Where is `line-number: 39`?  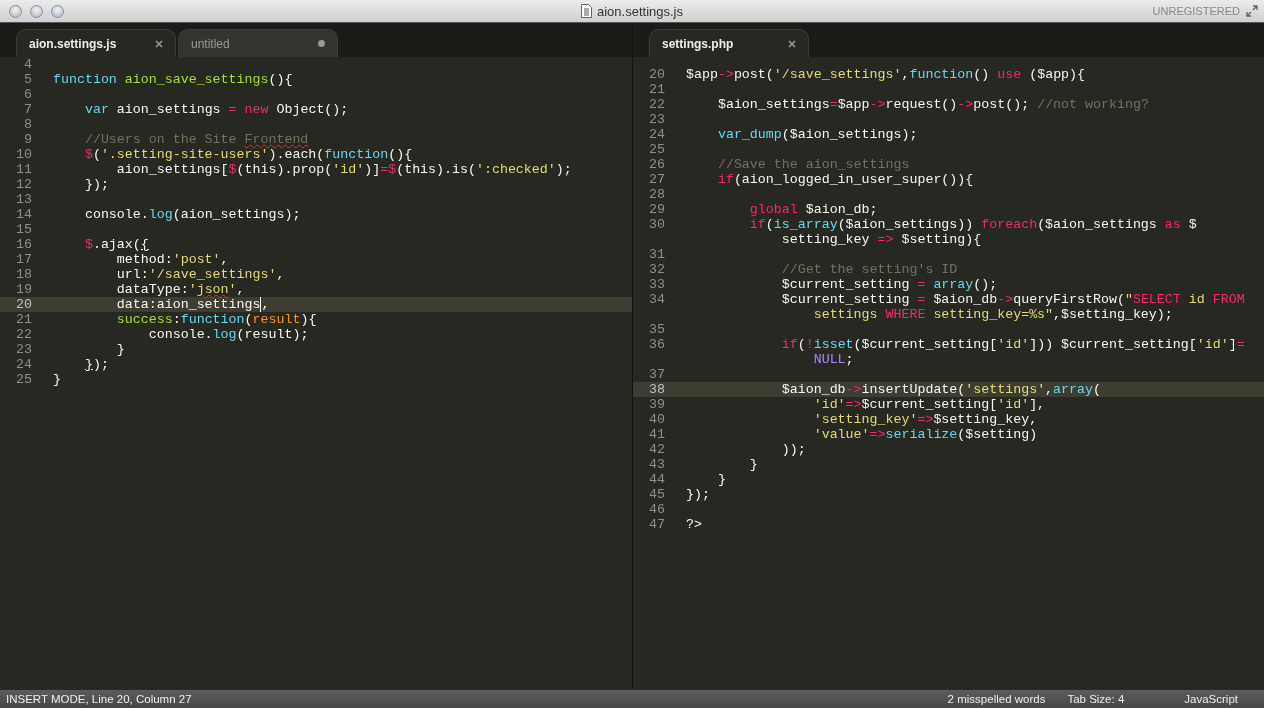
line-number: 39 is located at coordinates (656, 404).